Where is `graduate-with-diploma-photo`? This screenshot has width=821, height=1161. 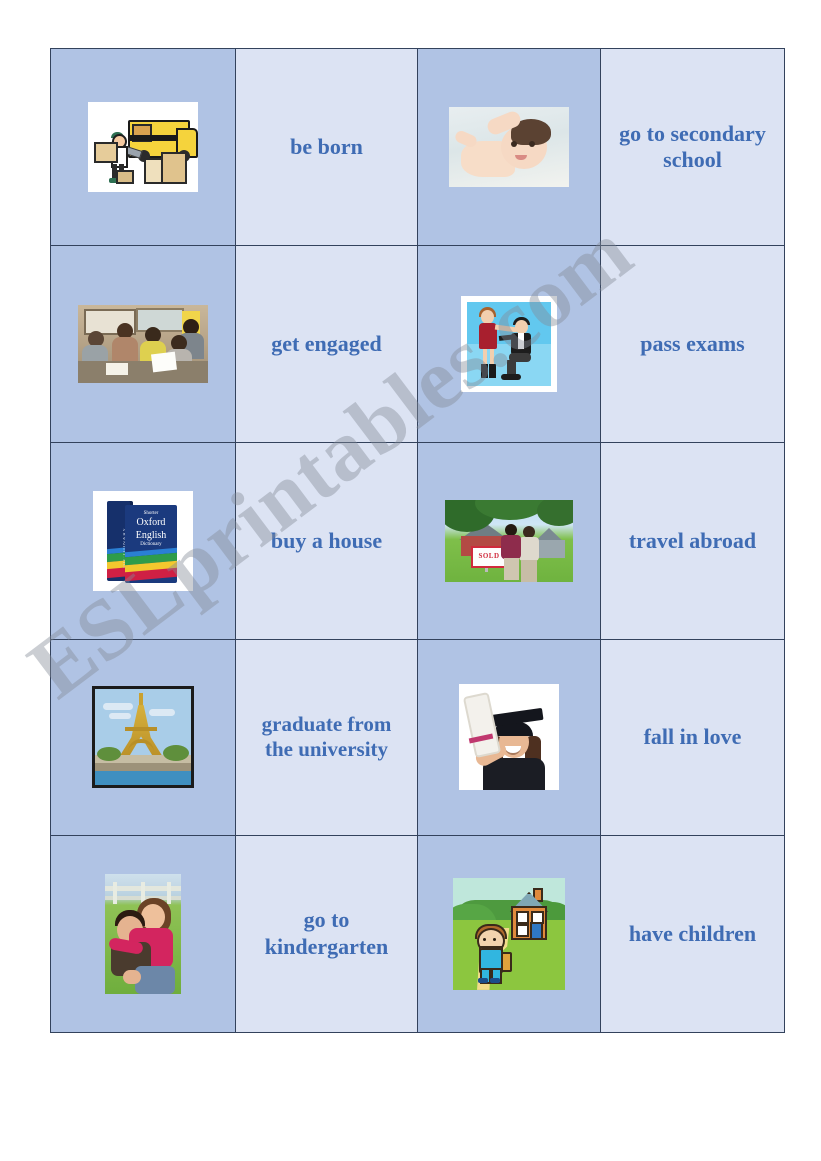 graduate-with-diploma-photo is located at coordinates (509, 737).